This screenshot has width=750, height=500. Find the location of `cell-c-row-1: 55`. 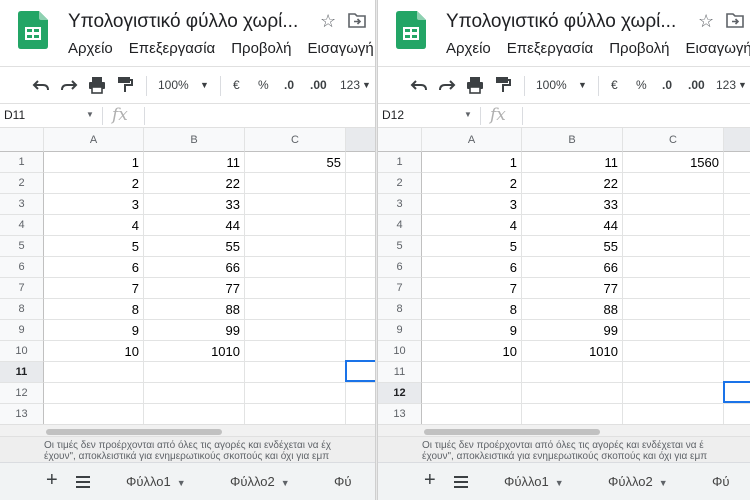

cell-c-row-1: 55 is located at coordinates (295, 162).